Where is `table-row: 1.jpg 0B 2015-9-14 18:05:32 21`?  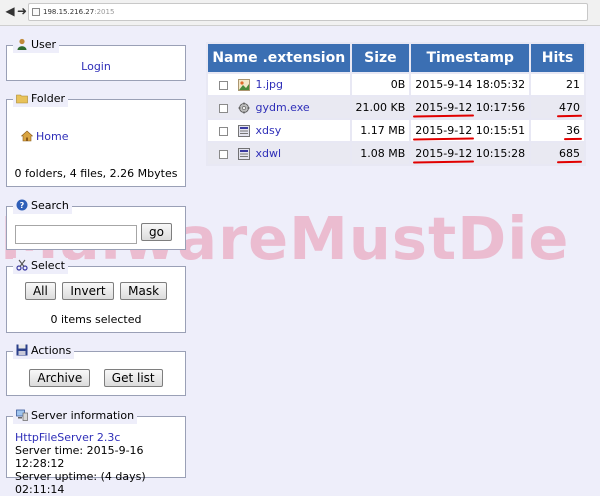
table-row: 1.jpg 0B 2015-9-14 18:05:32 21 is located at coordinates (396, 84).